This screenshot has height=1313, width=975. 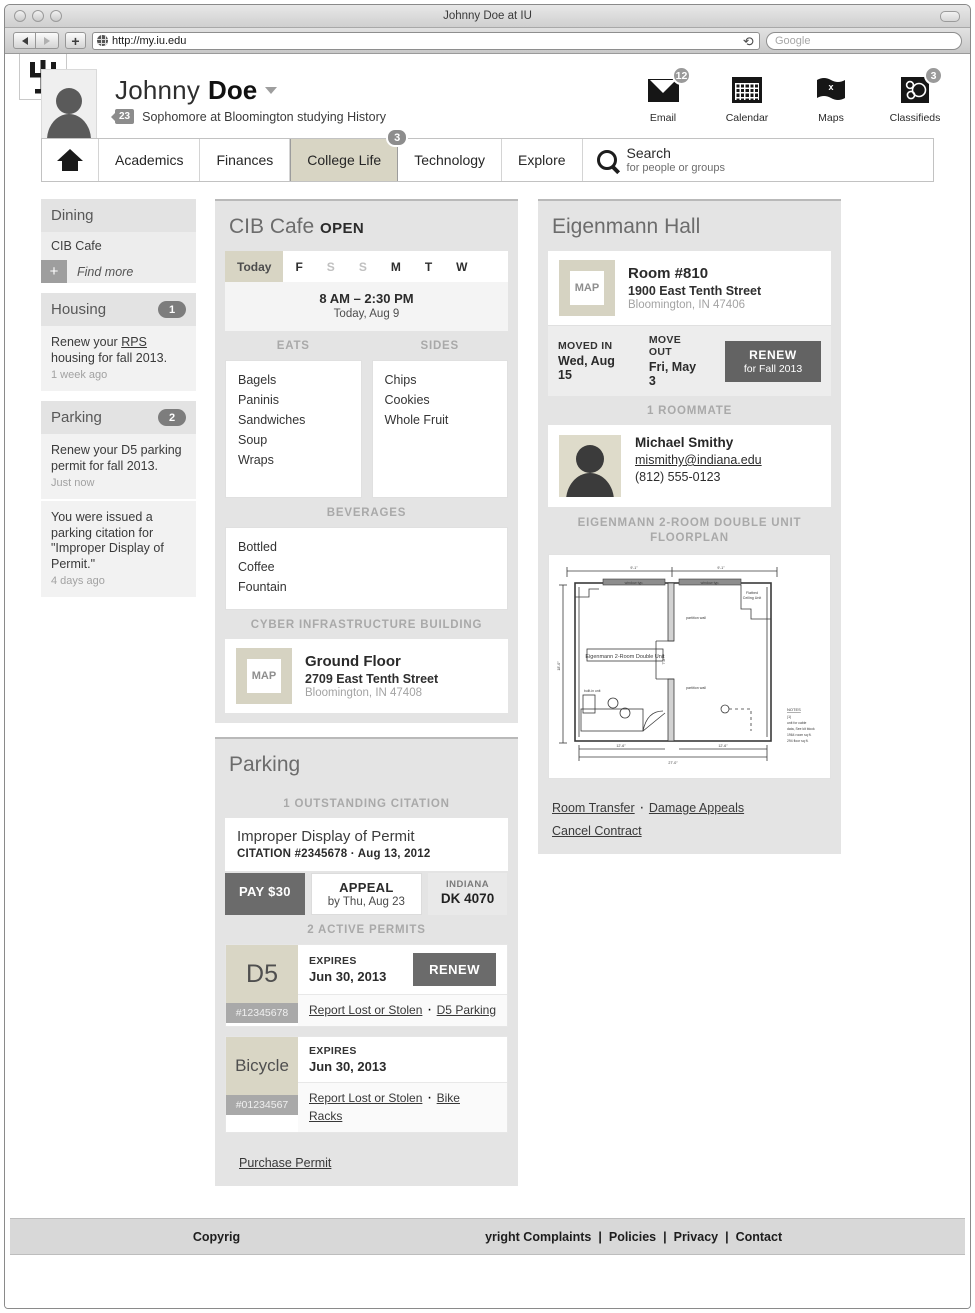 I want to click on svg-text: NOTES, so click(x=794, y=709).